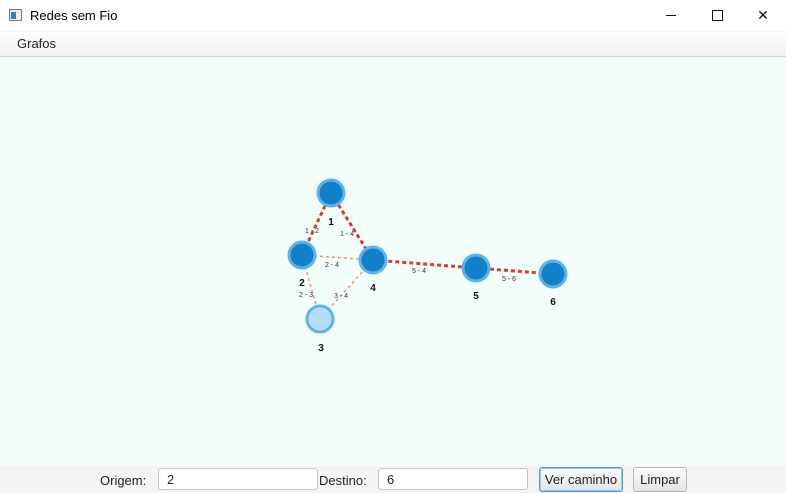 Image resolution: width=786 pixels, height=493 pixels. I want to click on node-label: 5, so click(476, 296).